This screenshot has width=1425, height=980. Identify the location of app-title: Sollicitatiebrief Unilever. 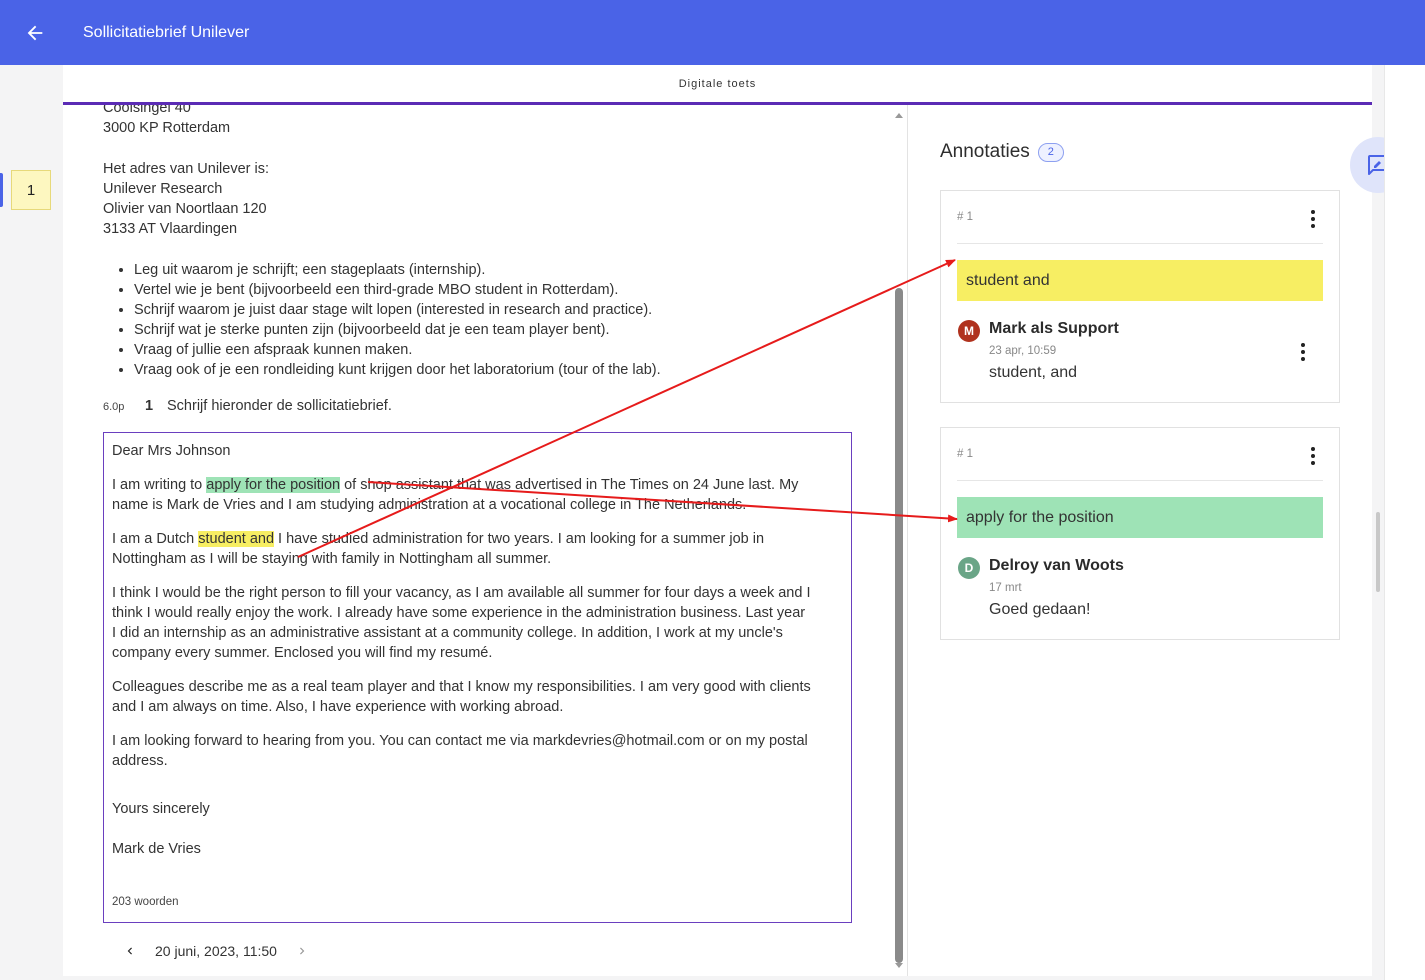
(166, 32).